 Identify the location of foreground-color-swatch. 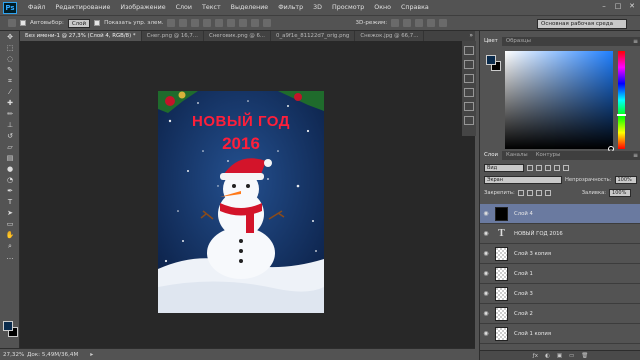
(8, 326).